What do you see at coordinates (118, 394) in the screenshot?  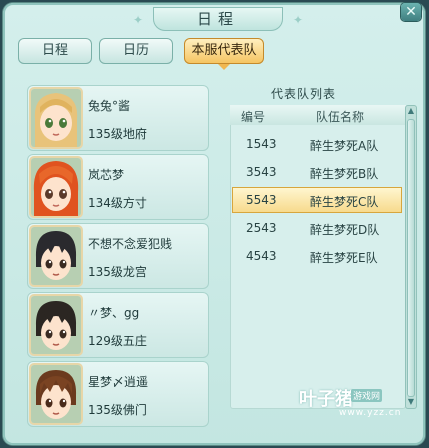 I see `player-card: 星梦〆逍遥 135级佛门` at bounding box center [118, 394].